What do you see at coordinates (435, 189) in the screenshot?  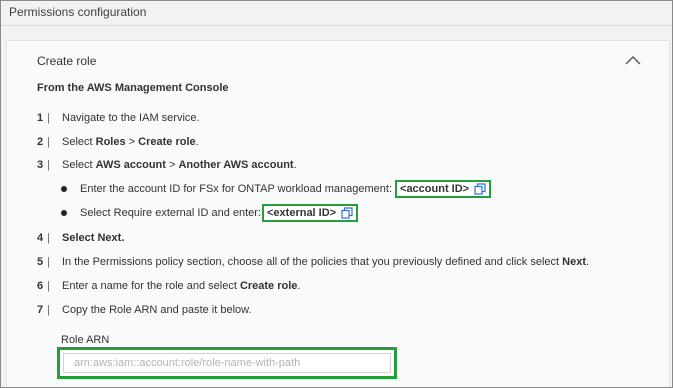 I see `chip-text: <account ID>` at bounding box center [435, 189].